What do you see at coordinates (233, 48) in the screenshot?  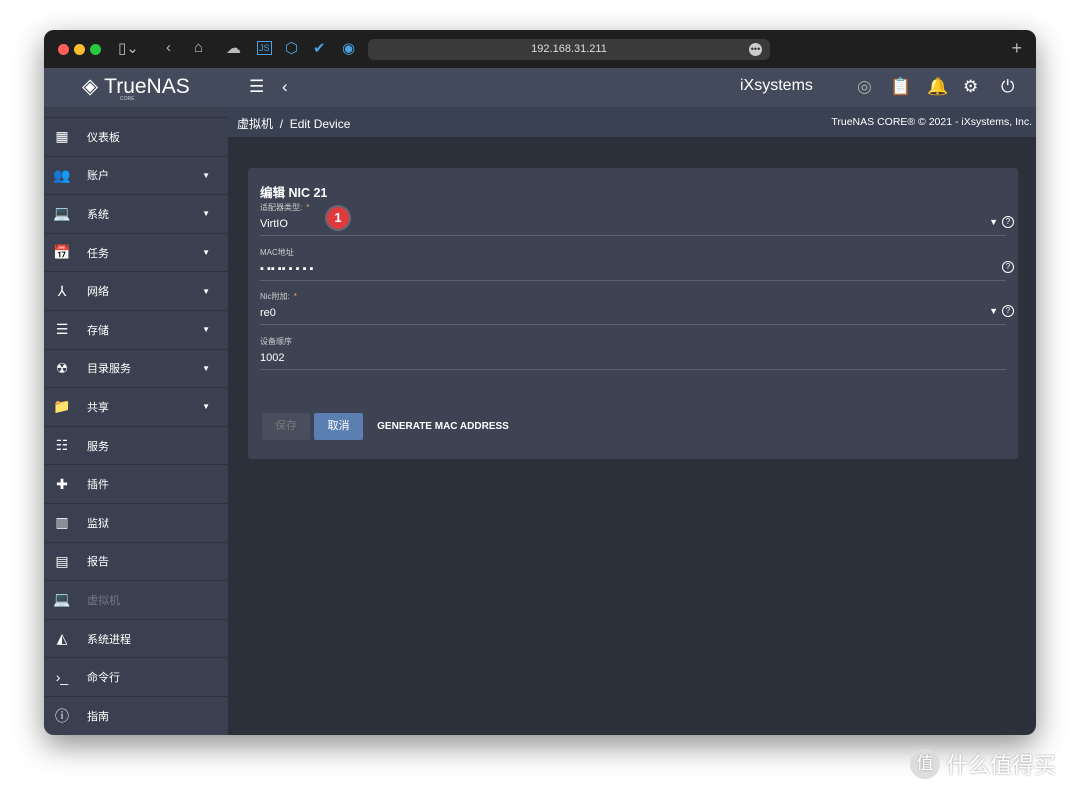 I see `cloud-icon: ☁` at bounding box center [233, 48].